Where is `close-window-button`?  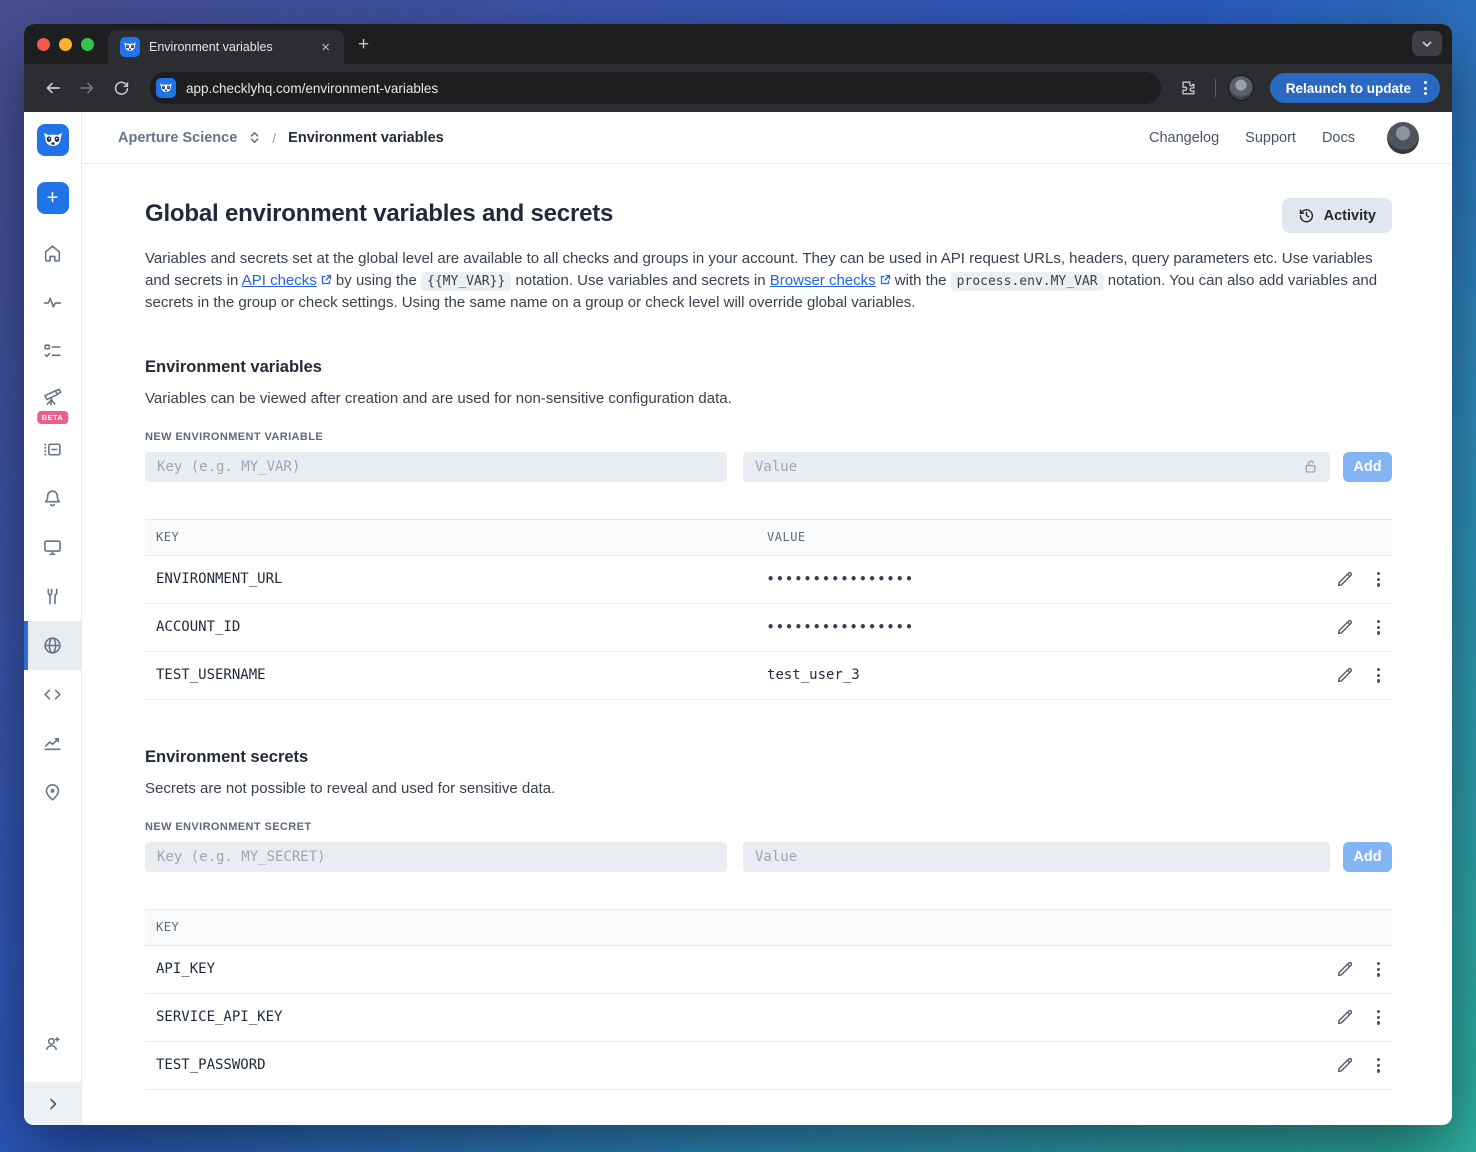
close-window-button is located at coordinates (43, 44).